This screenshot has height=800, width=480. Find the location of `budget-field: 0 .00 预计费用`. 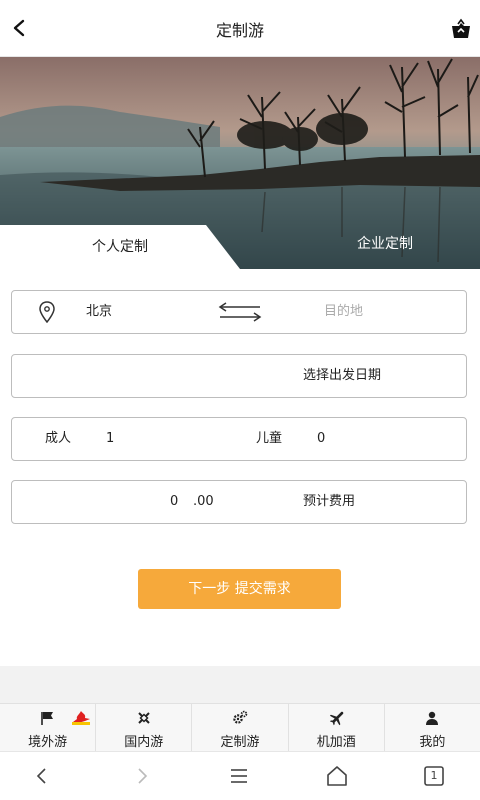

budget-field: 0 .00 预计费用 is located at coordinates (239, 502).